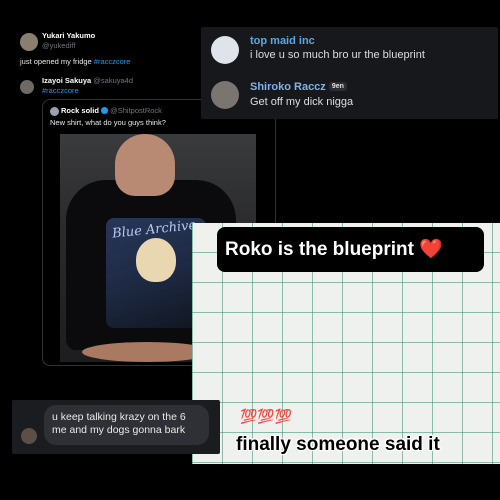  I want to click on quote-author-handle: @ShitpostRock, so click(136, 110).